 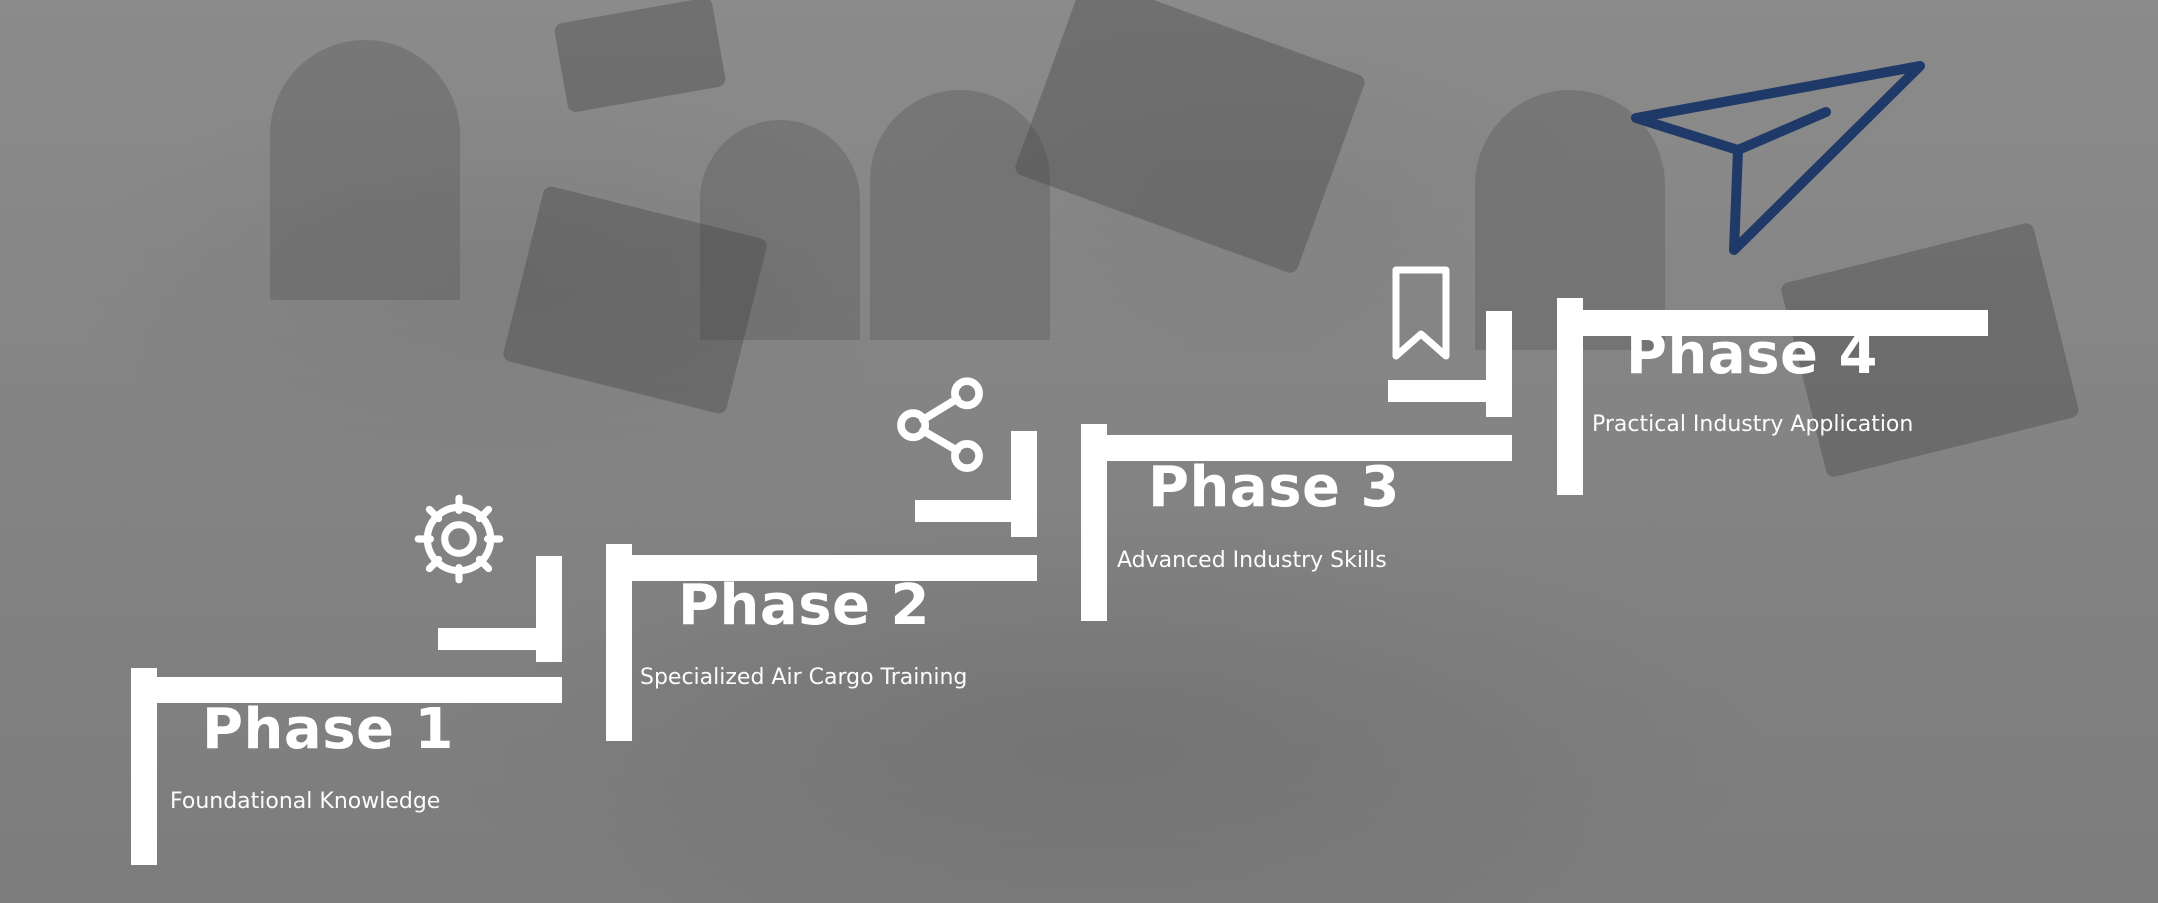 What do you see at coordinates (963, 511) in the screenshot?
I see `phase-2-icon-base` at bounding box center [963, 511].